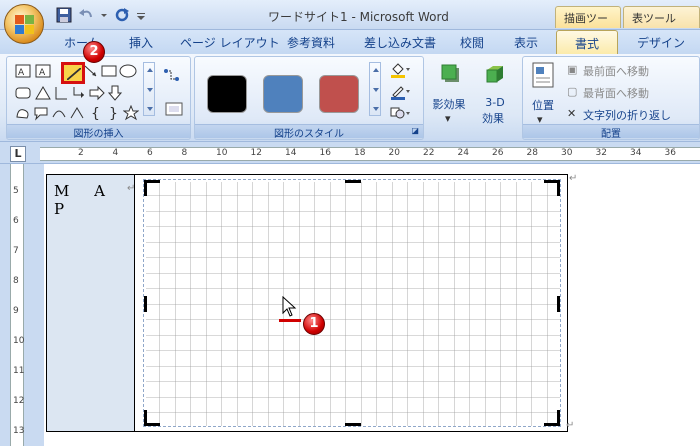 The width and height of the screenshot is (700, 446). What do you see at coordinates (616, 93) in the screenshot?
I see `send-back-button: 最背面へ移動` at bounding box center [616, 93].